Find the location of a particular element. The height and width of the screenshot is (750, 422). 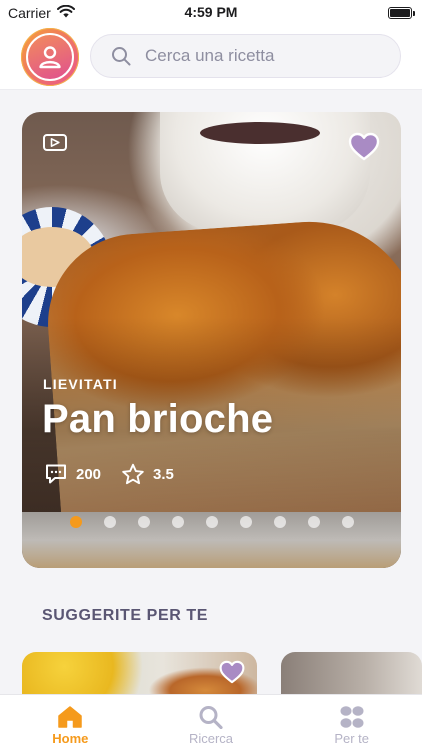

comments-stat: 200 is located at coordinates (72, 474).